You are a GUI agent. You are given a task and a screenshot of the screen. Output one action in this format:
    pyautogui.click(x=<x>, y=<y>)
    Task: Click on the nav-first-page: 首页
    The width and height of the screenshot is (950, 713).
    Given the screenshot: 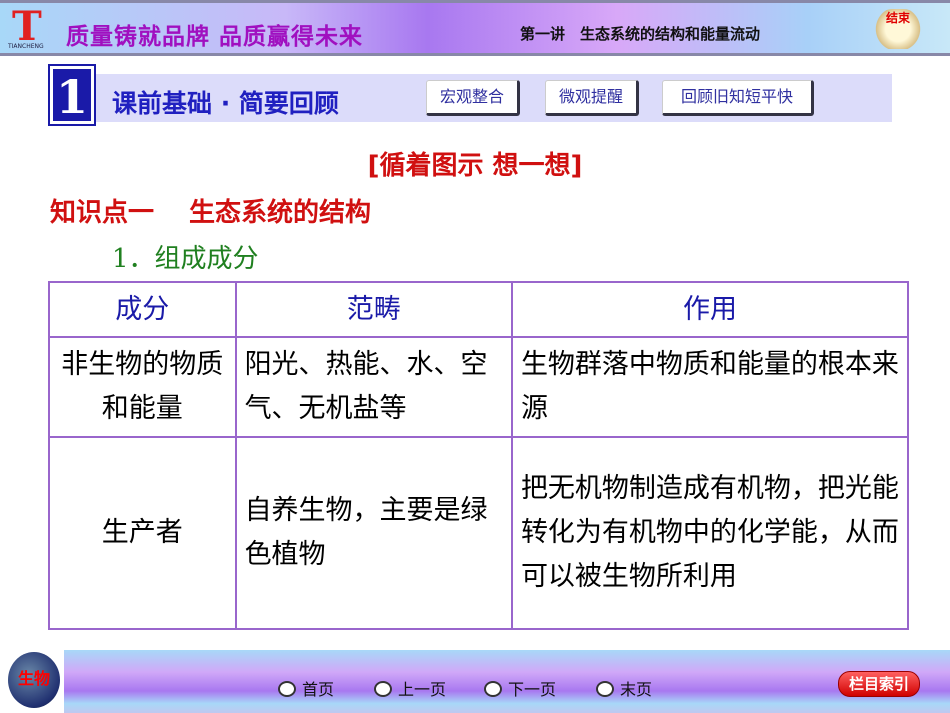 What is the action you would take?
    pyautogui.click(x=306, y=688)
    